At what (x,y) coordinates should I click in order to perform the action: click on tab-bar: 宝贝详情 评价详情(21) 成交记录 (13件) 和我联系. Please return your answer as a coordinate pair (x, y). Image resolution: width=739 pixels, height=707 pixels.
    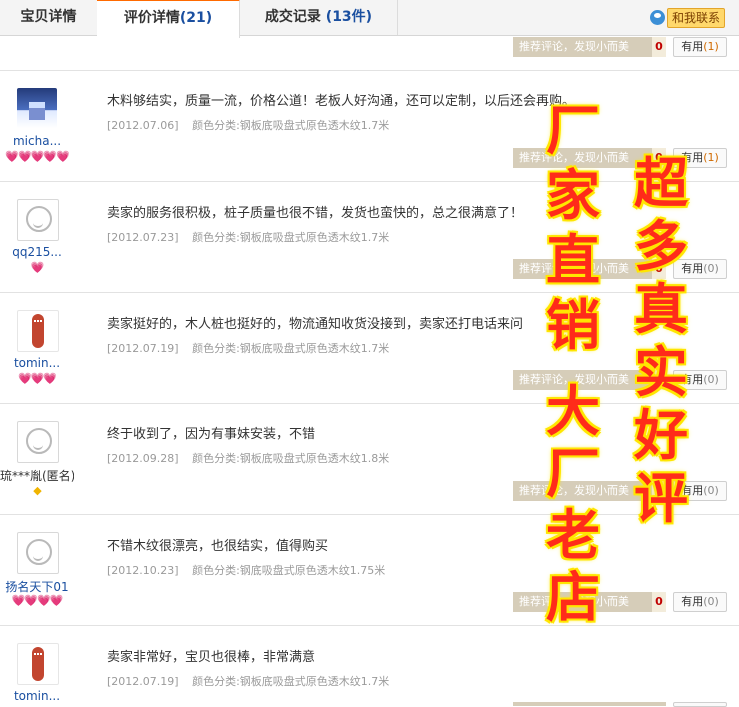
    Looking at the image, I should click on (369, 19).